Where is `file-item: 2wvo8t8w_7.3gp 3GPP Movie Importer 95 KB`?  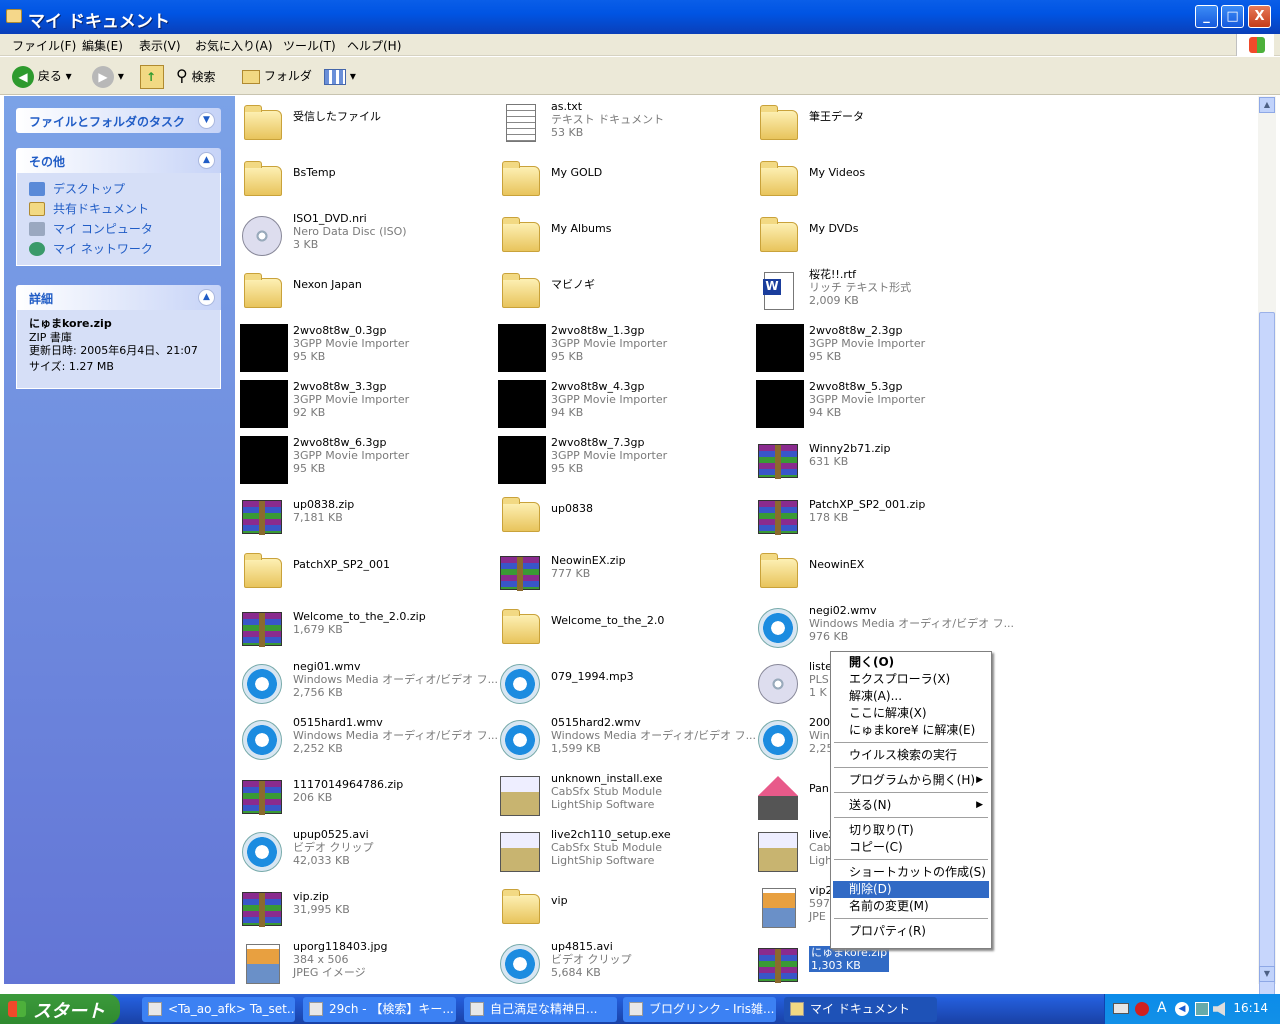
file-item: 2wvo8t8w_7.3gp 3GPP Movie Importer 95 KB is located at coordinates (622, 459).